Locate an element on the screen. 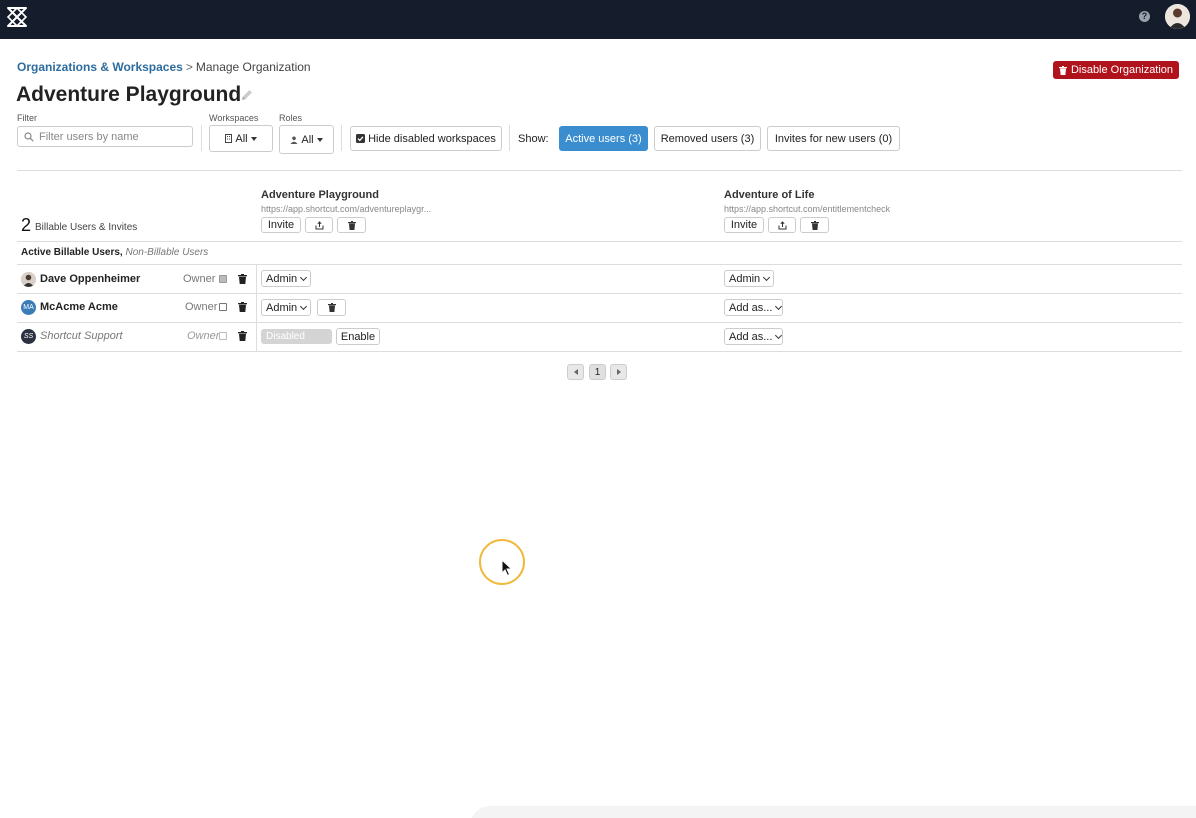 Image resolution: width=1196 pixels, height=818 pixels. invite-button-label: Invite is located at coordinates (744, 225).